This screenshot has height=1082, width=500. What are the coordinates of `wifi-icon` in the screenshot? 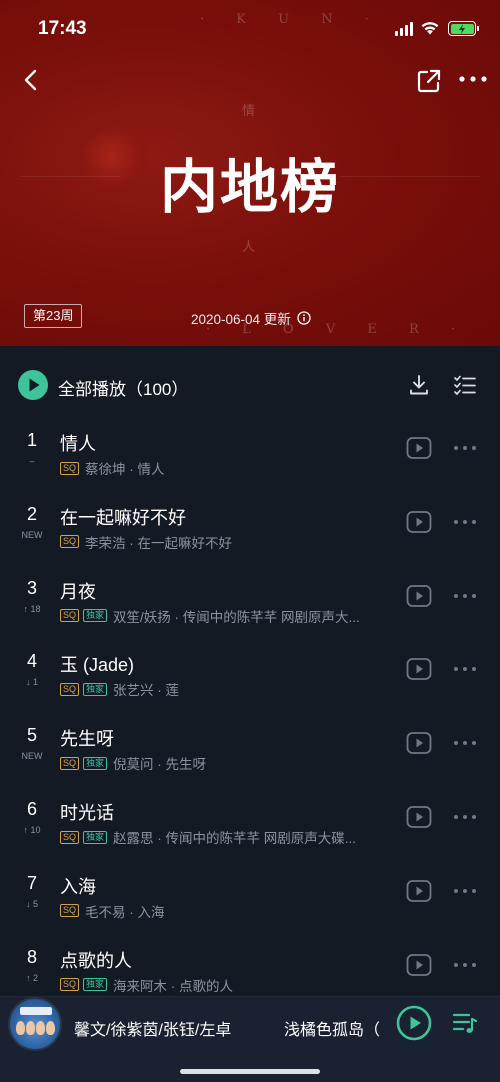 It's located at (430, 28).